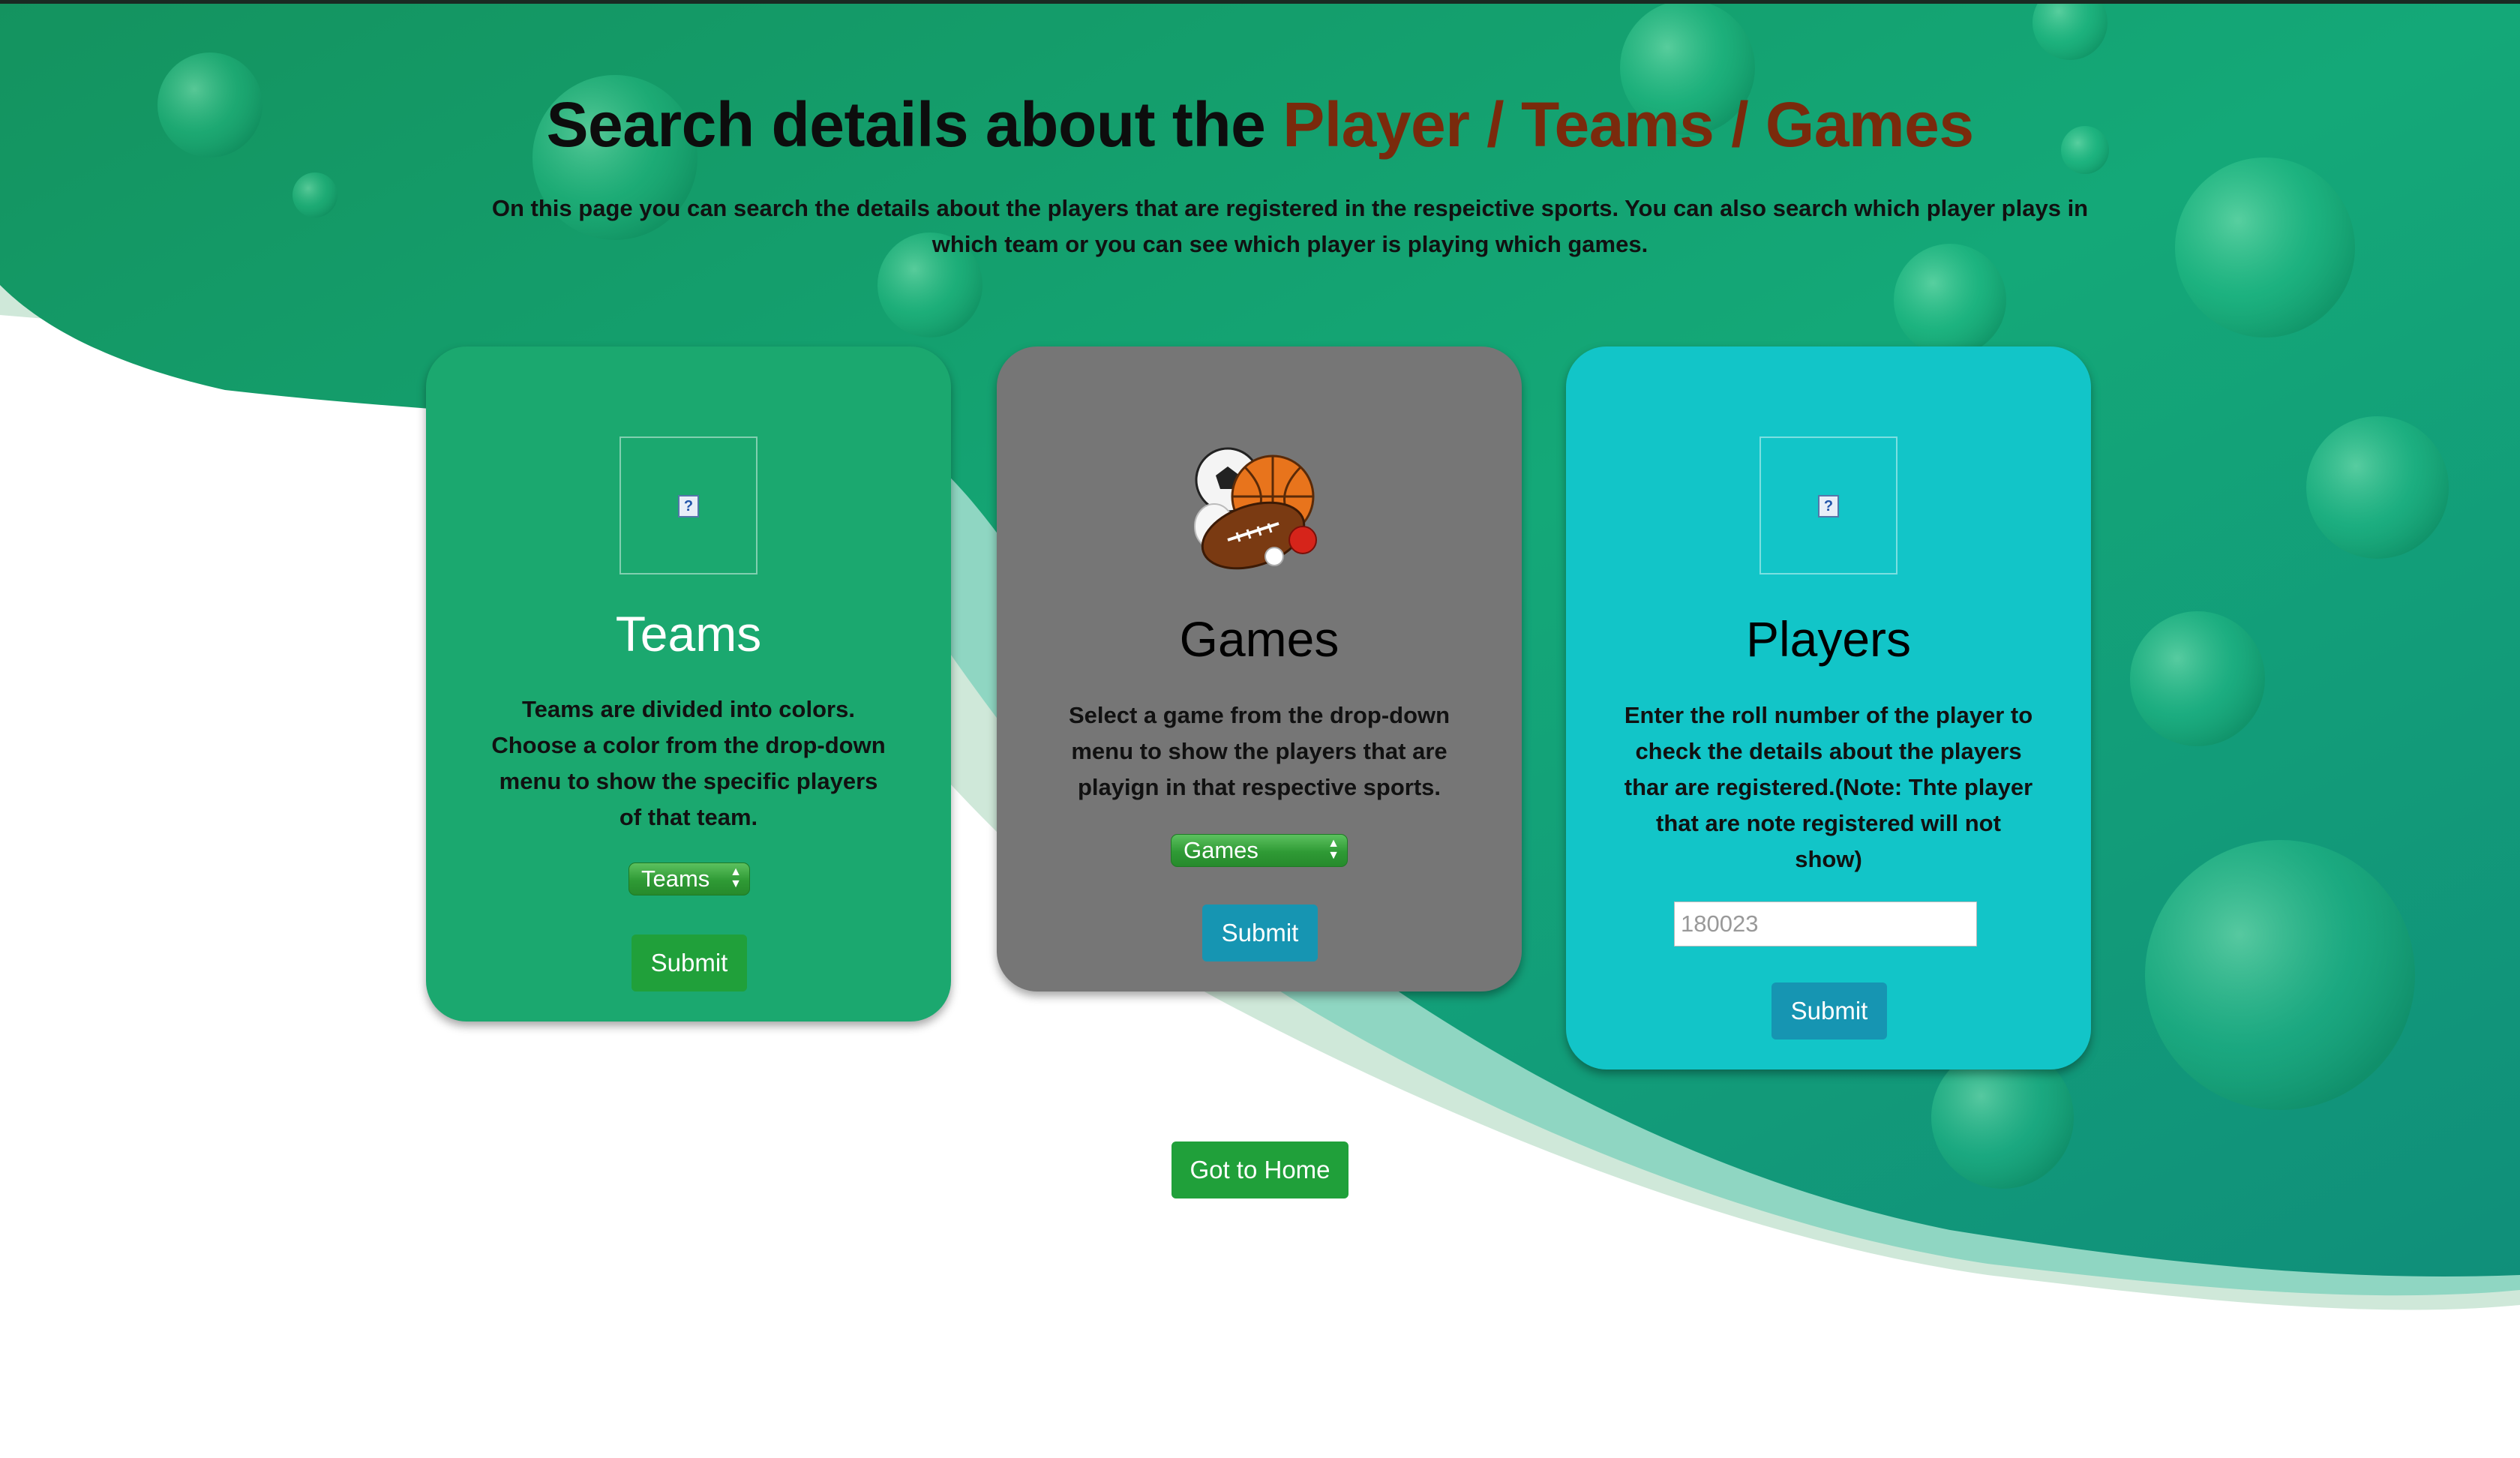 The width and height of the screenshot is (2520, 1458). What do you see at coordinates (1828, 639) in the screenshot?
I see `players-title: Players` at bounding box center [1828, 639].